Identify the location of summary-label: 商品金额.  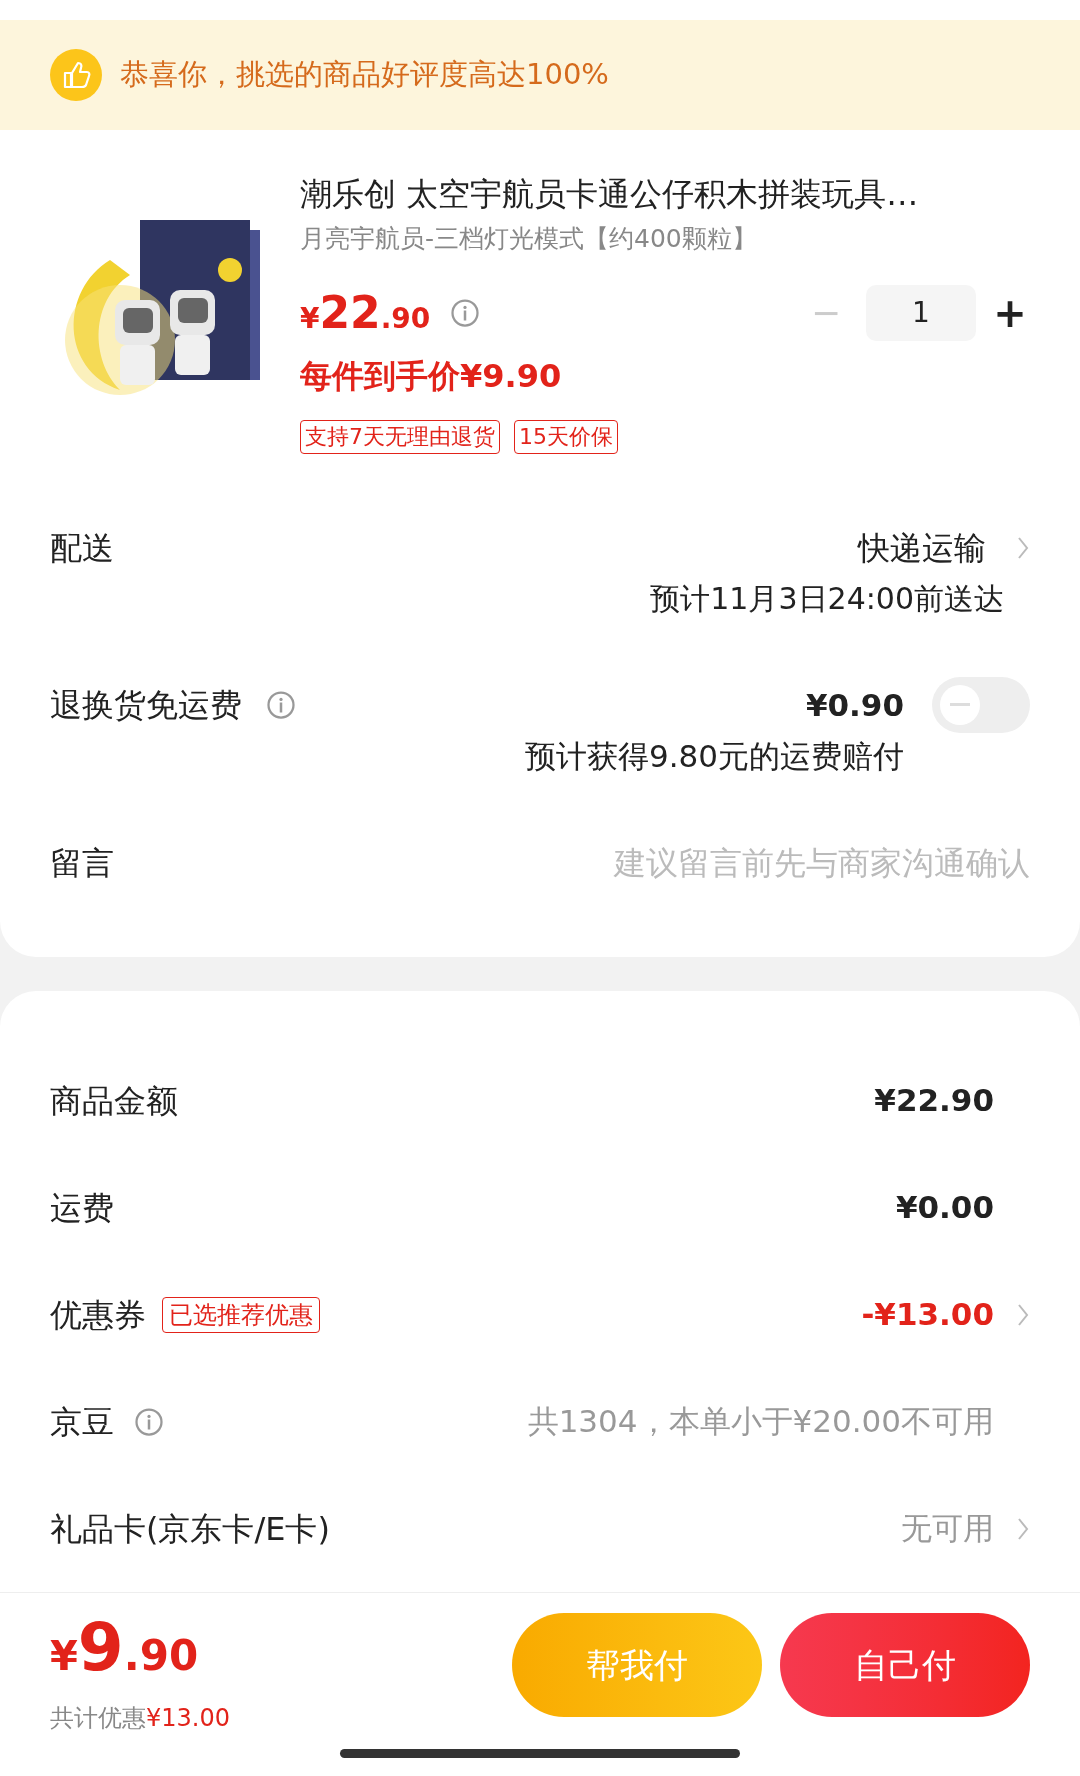
(114, 1101).